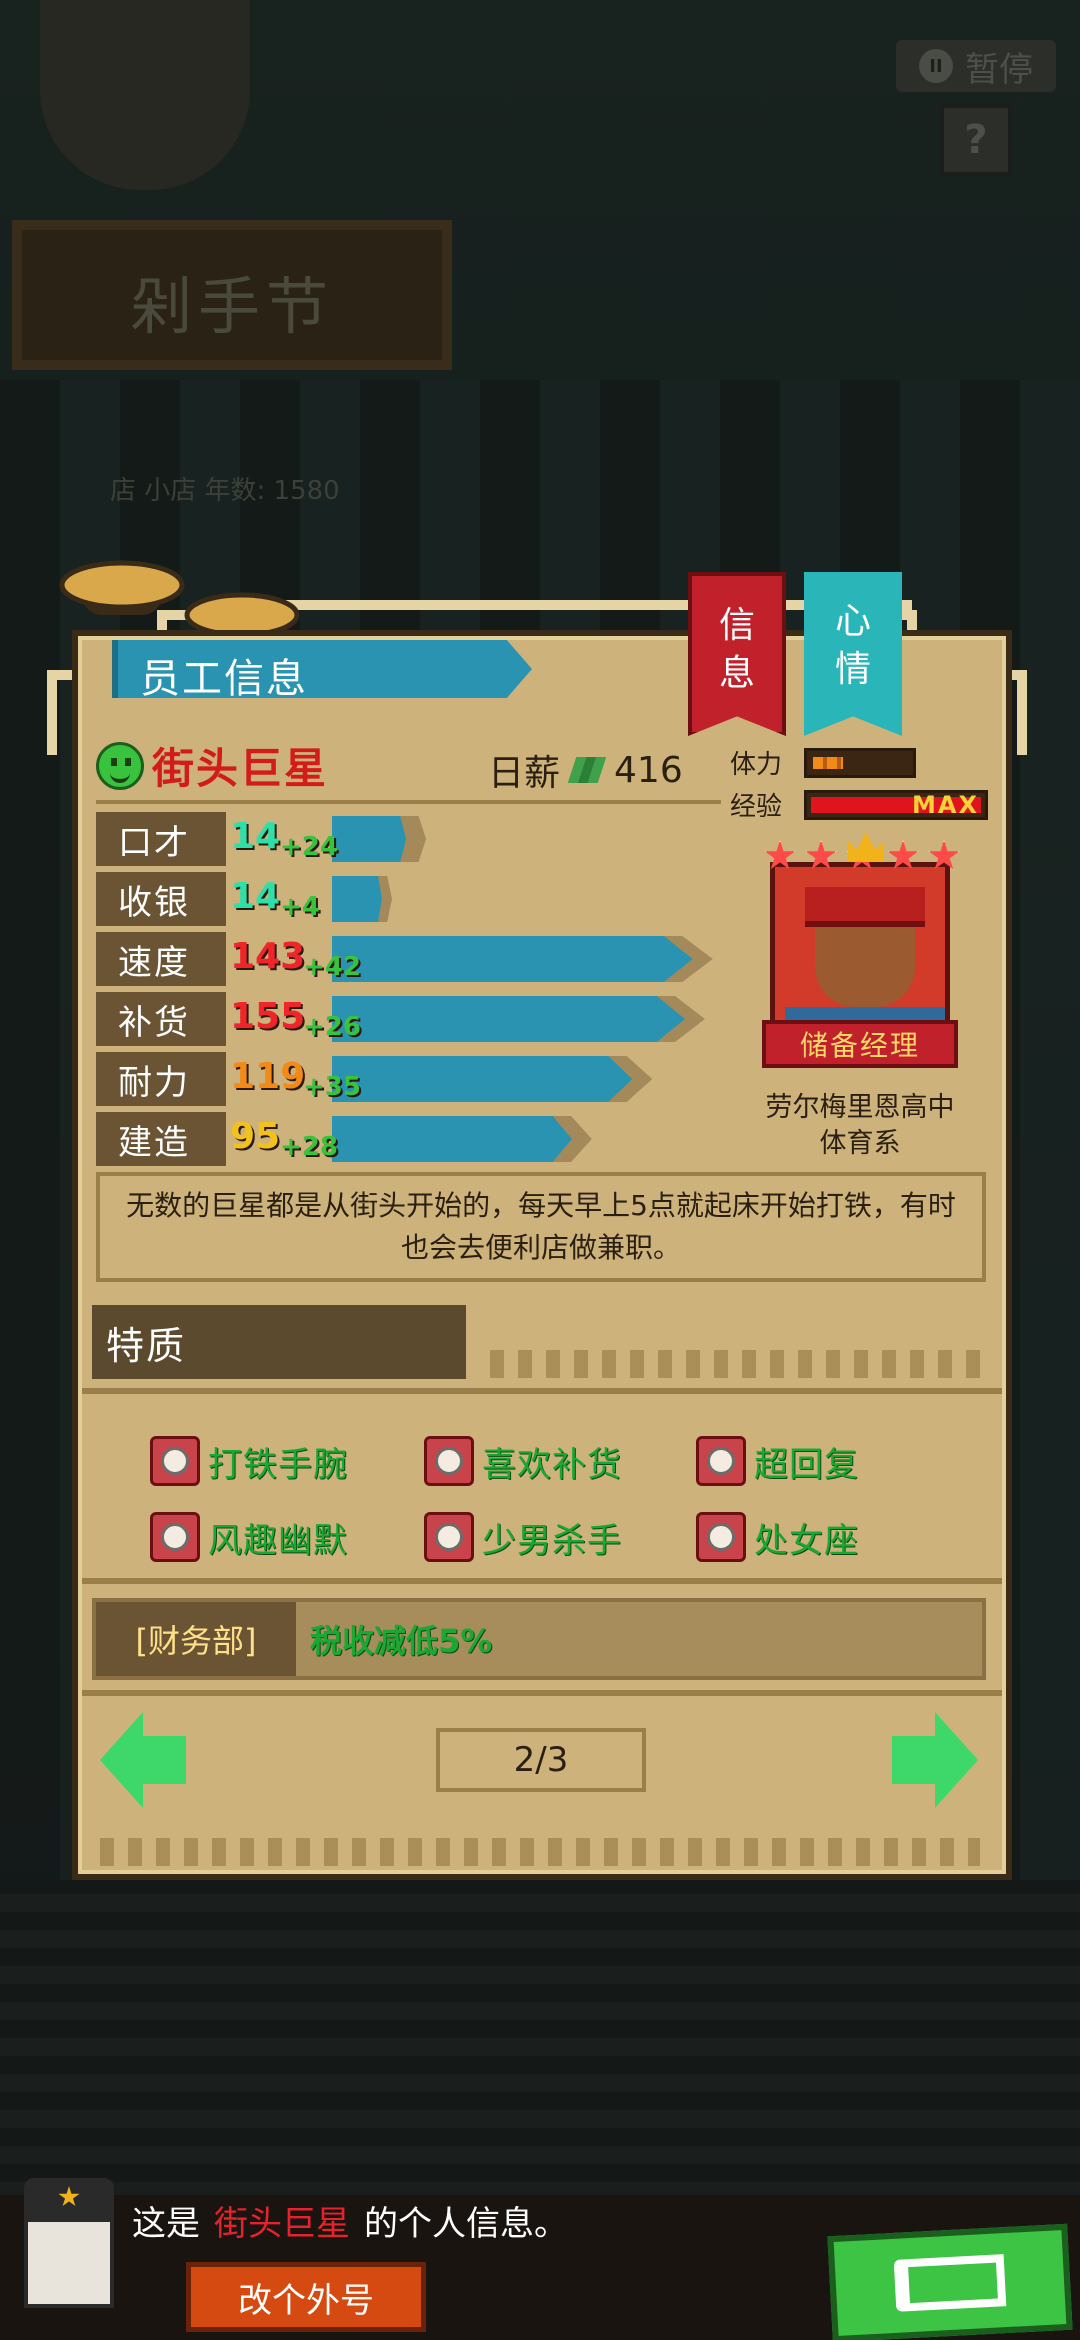 This screenshot has height=2340, width=1080. What do you see at coordinates (756, 807) in the screenshot?
I see `experience-label: 经验` at bounding box center [756, 807].